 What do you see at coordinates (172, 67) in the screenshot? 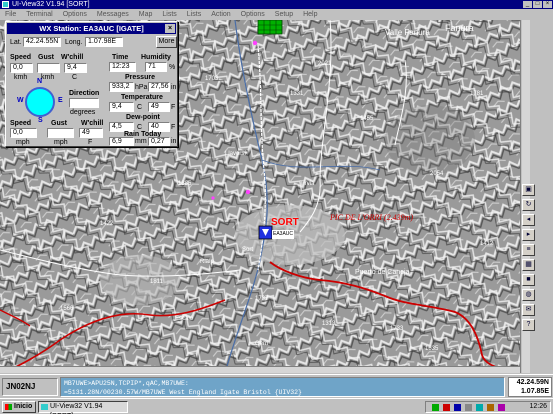
I see `humidity-unit: %` at bounding box center [172, 67].